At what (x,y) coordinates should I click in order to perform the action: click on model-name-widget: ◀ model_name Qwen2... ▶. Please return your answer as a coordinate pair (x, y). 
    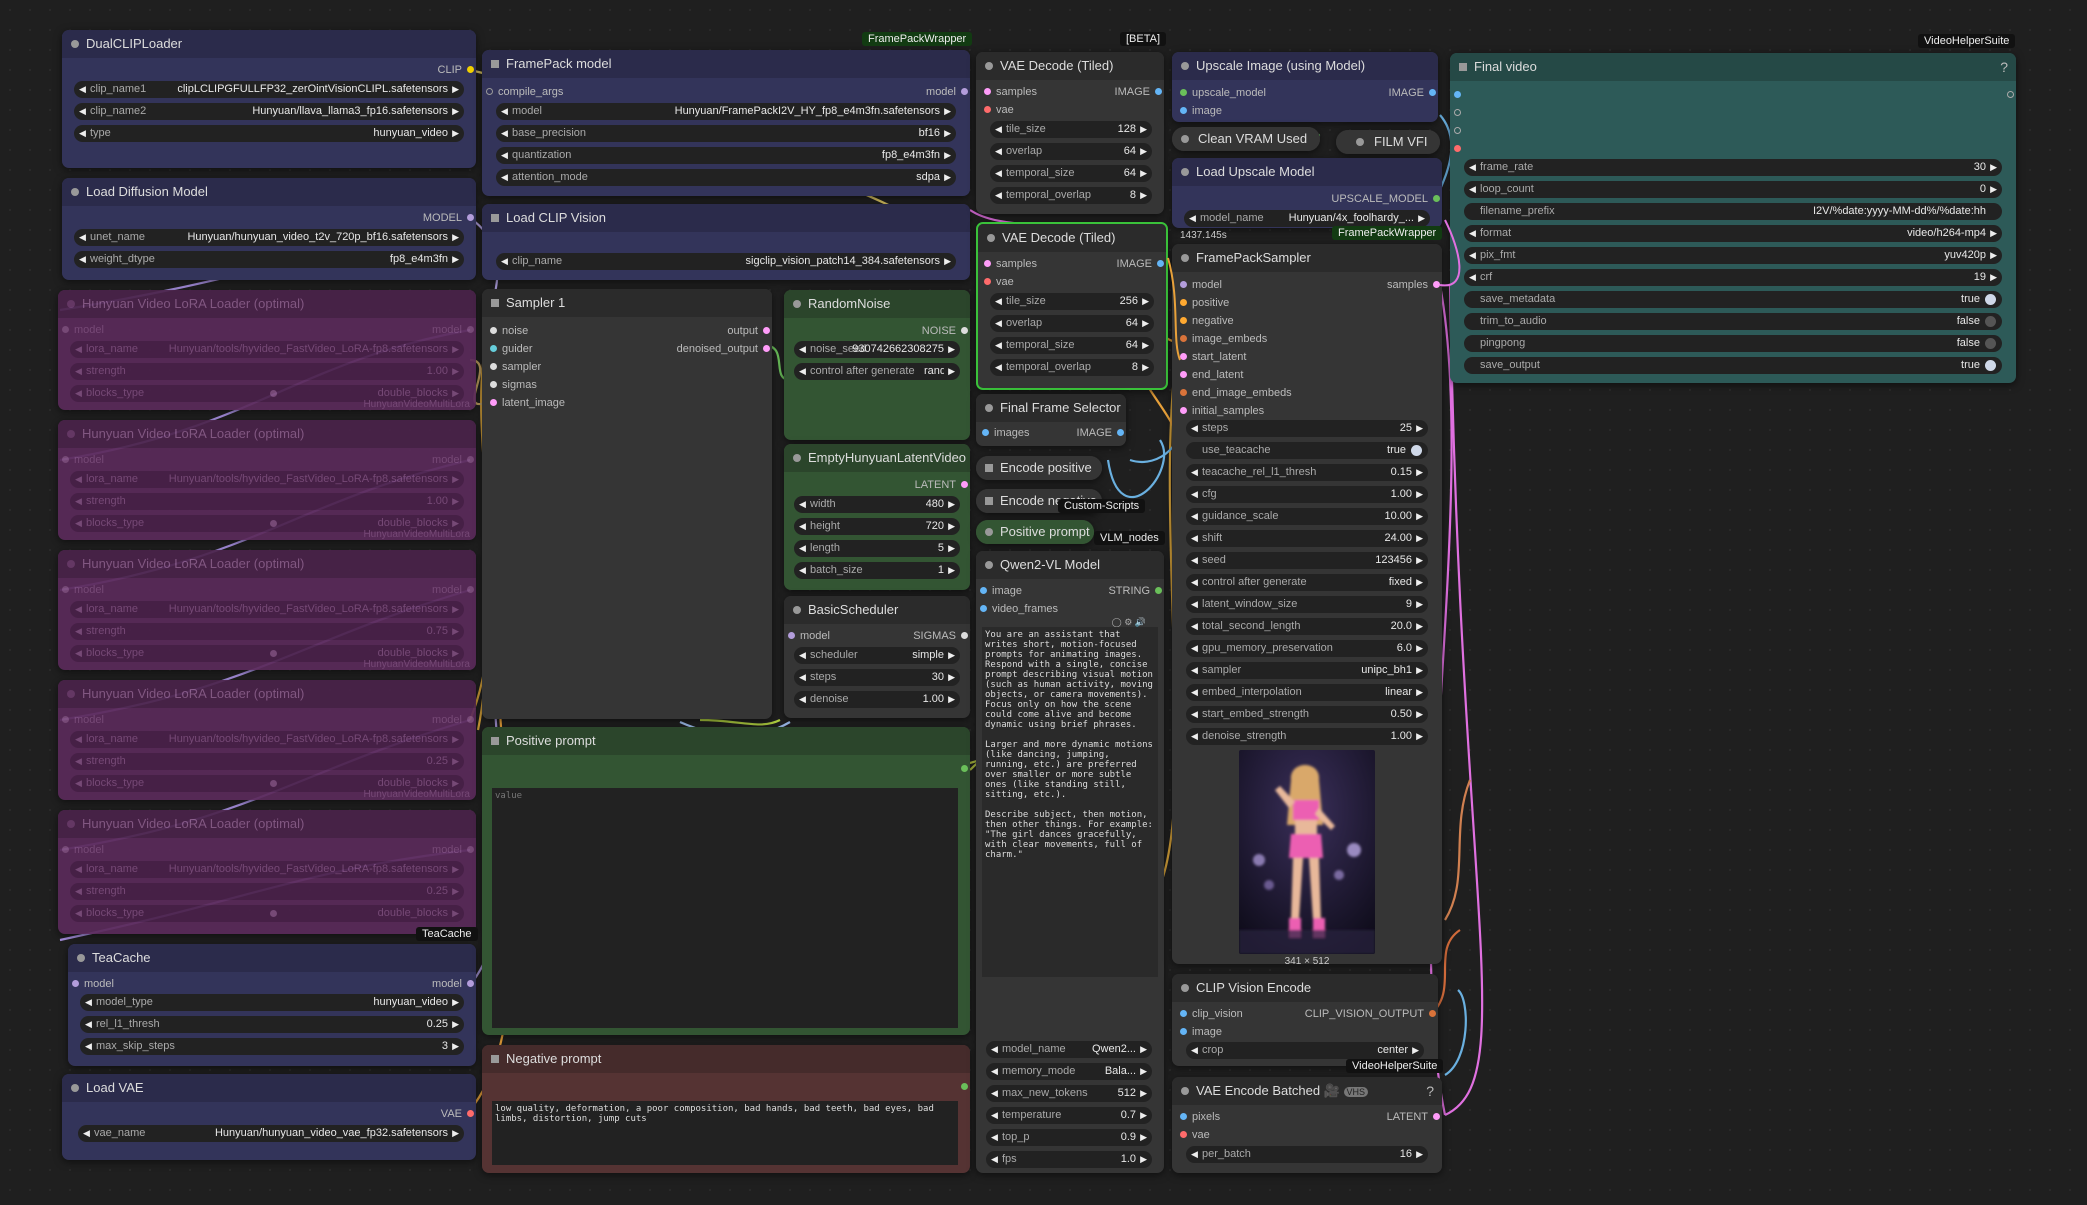
    Looking at the image, I should click on (1069, 1049).